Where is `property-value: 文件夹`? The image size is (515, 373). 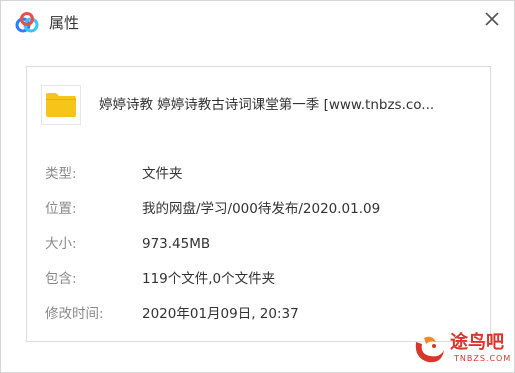 property-value: 文件夹 is located at coordinates (162, 174).